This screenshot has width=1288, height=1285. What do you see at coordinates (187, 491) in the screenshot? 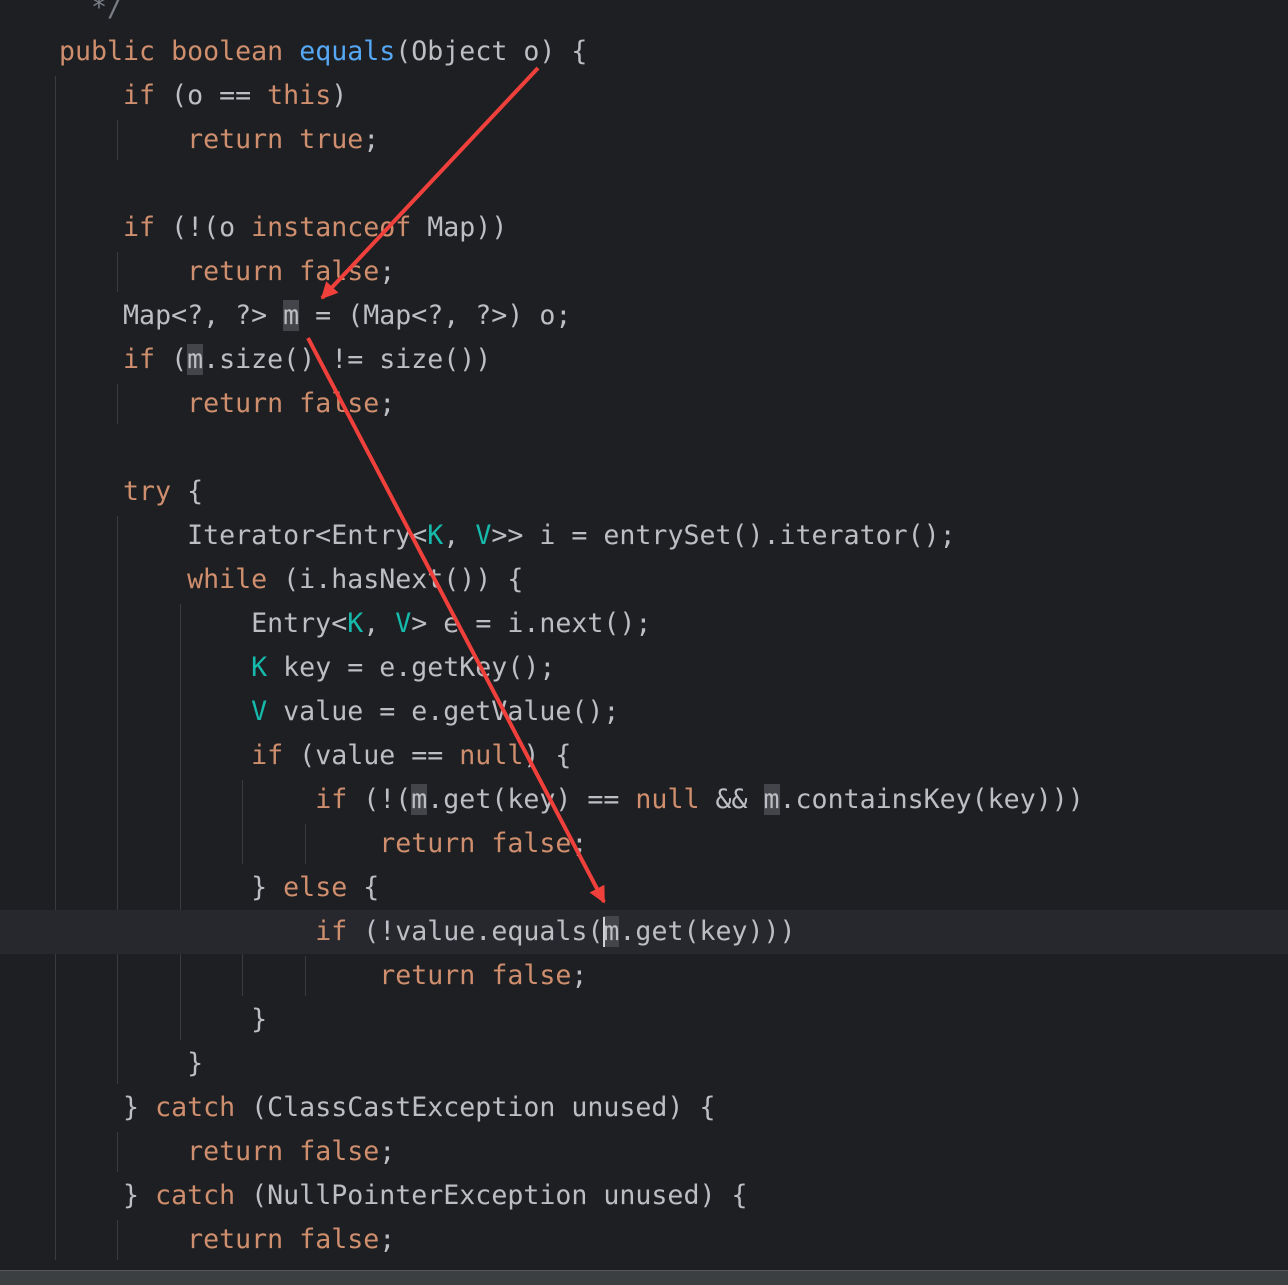
I see `code-token: {` at bounding box center [187, 491].